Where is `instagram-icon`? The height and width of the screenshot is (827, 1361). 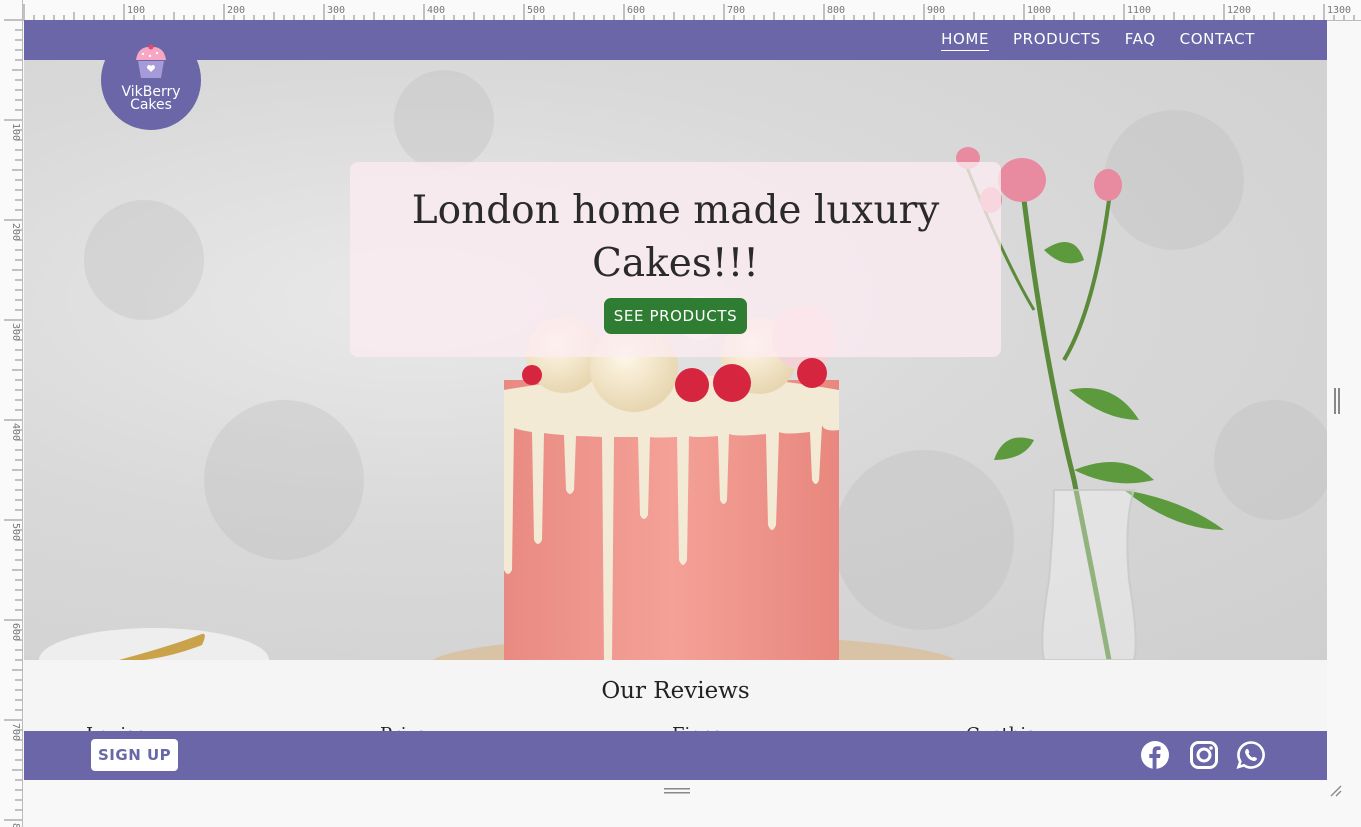 instagram-icon is located at coordinates (1204, 755).